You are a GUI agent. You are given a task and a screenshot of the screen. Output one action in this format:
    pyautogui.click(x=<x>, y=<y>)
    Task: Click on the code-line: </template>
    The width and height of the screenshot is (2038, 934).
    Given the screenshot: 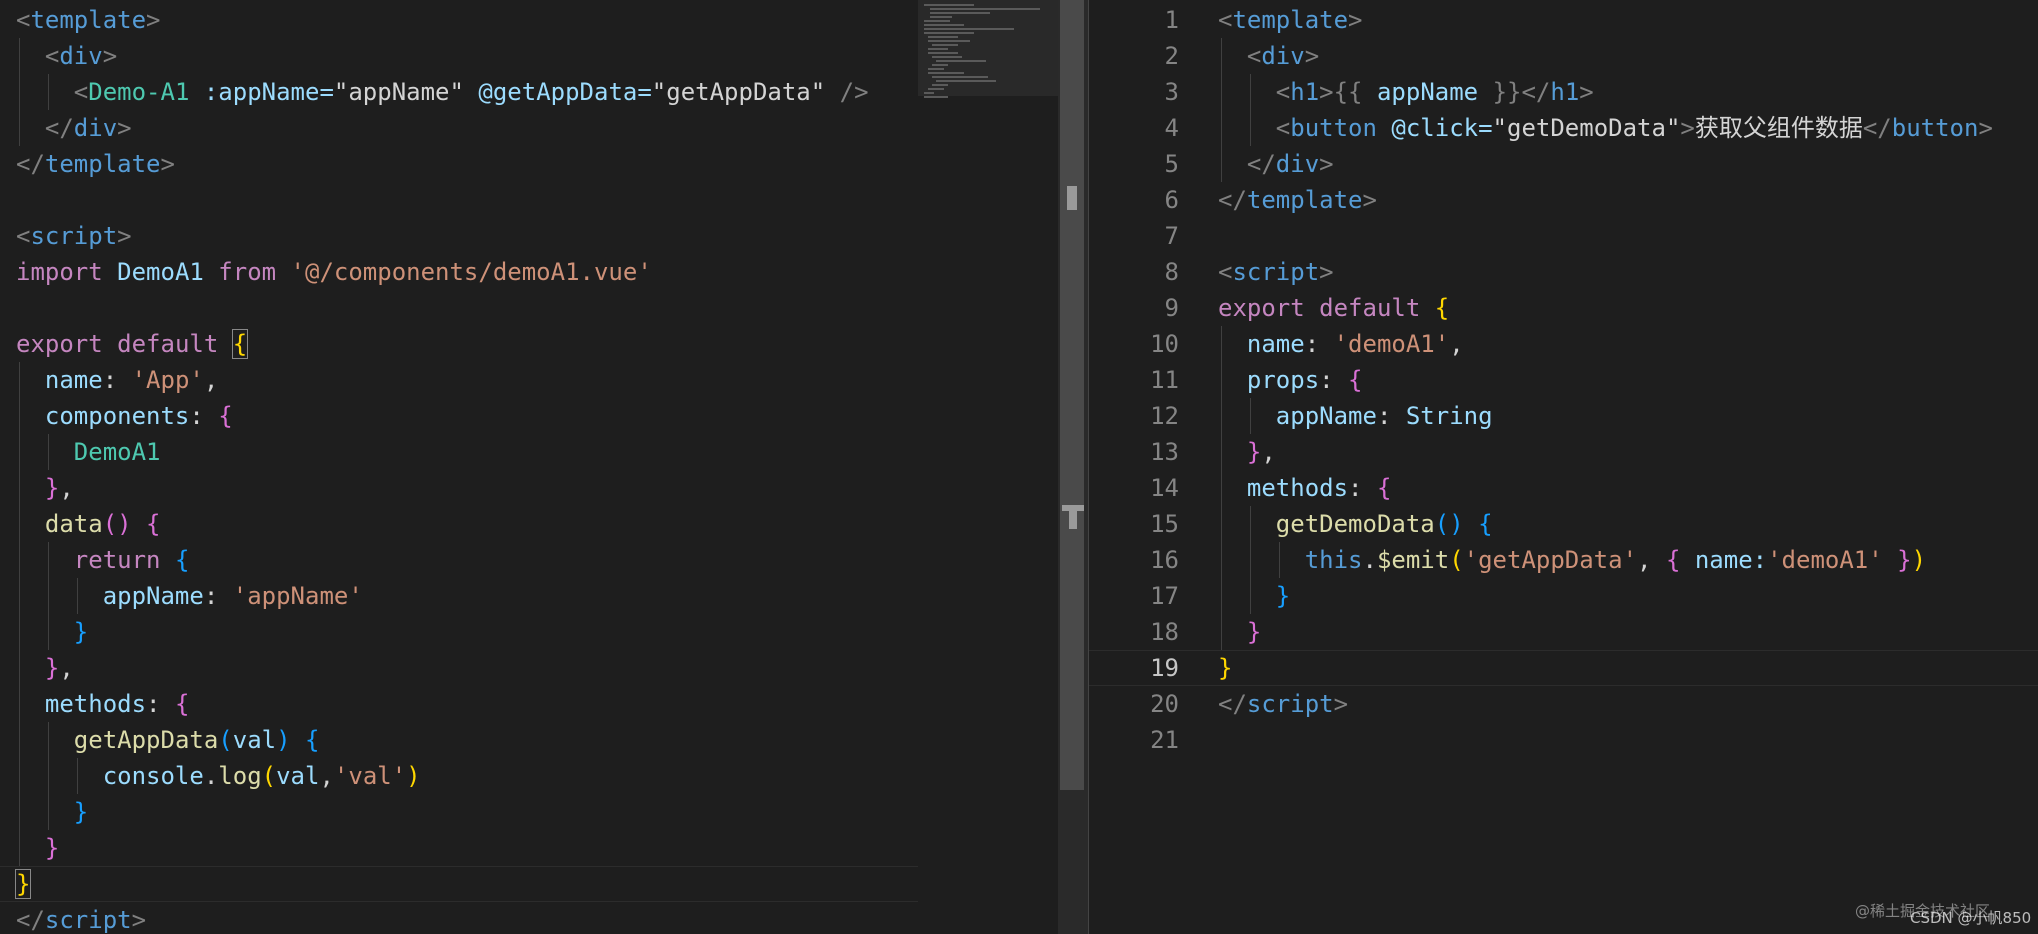 What is the action you would take?
    pyautogui.click(x=459, y=164)
    